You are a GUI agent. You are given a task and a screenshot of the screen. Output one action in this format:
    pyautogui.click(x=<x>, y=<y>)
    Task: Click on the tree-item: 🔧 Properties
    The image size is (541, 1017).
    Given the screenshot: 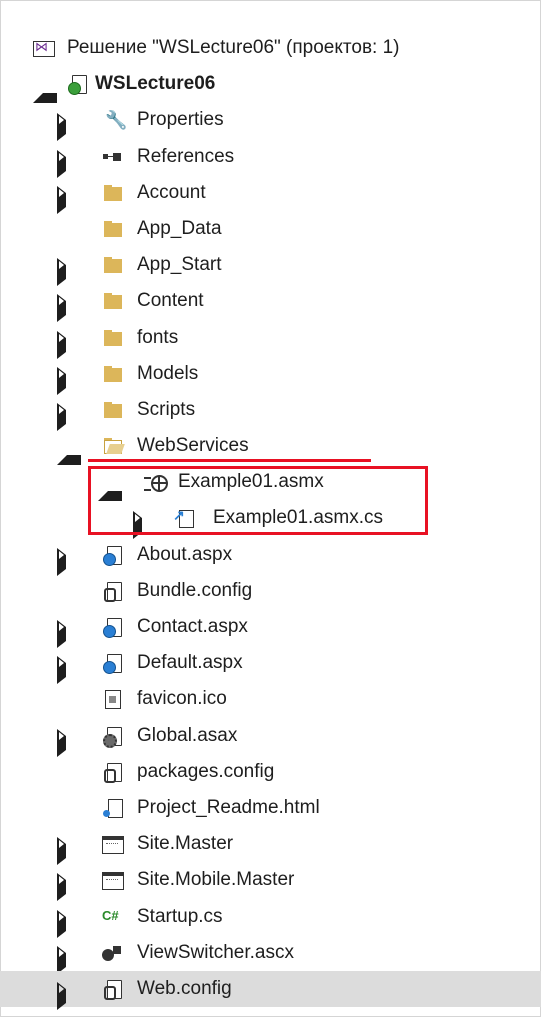 What is the action you would take?
    pyautogui.click(x=270, y=122)
    